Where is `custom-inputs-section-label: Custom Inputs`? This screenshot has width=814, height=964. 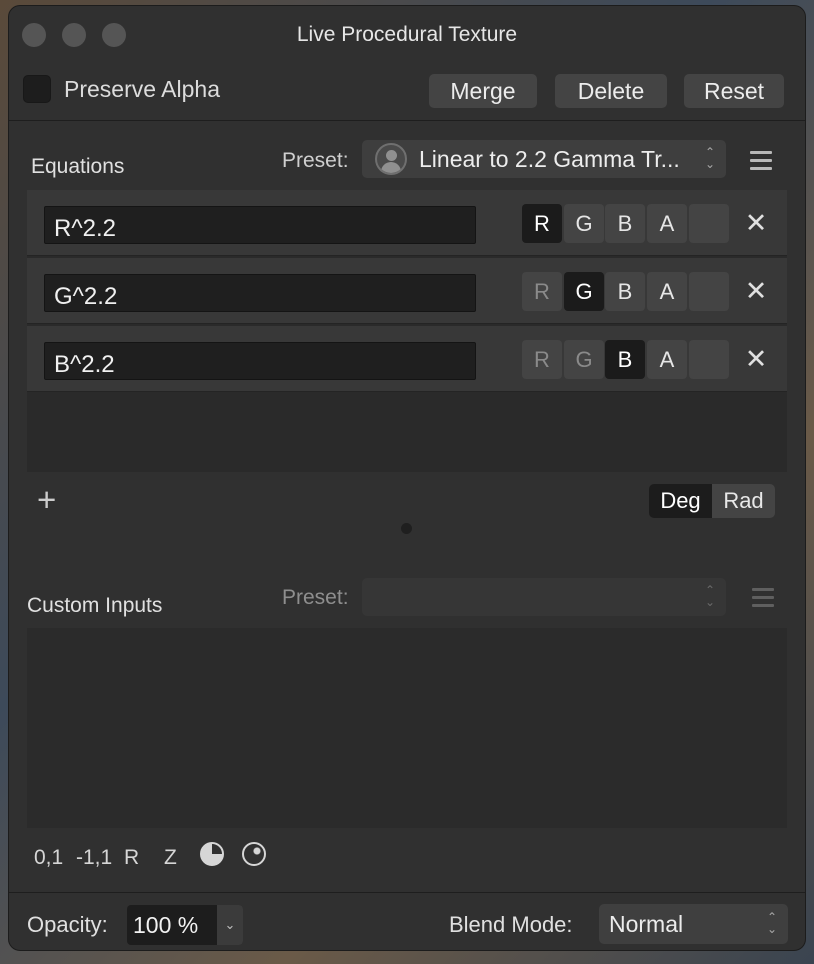 custom-inputs-section-label: Custom Inputs is located at coordinates (95, 605).